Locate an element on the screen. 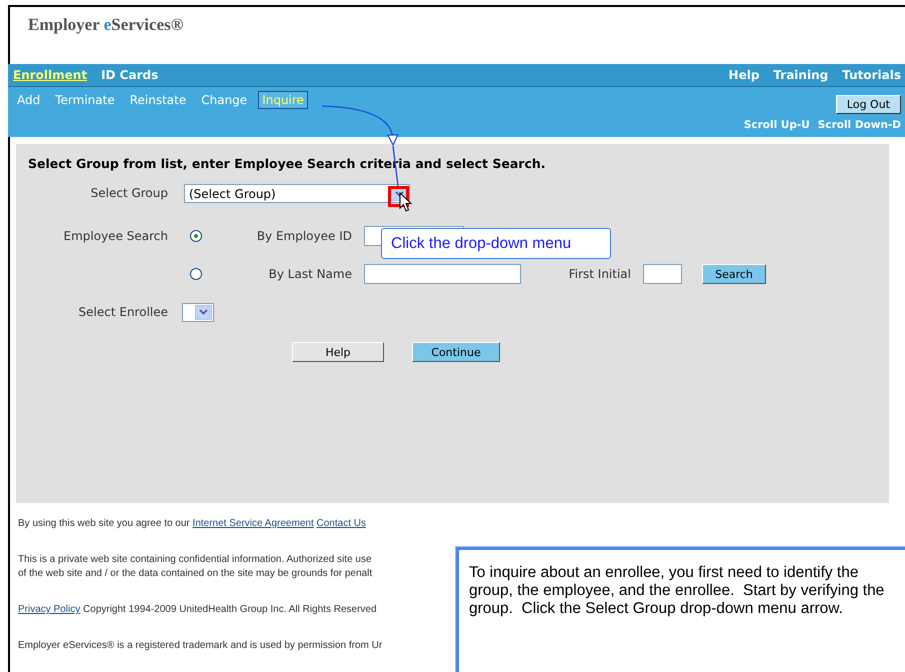 This screenshot has width=905, height=672. hint-tooltip: Click the drop-down menu is located at coordinates (496, 243).